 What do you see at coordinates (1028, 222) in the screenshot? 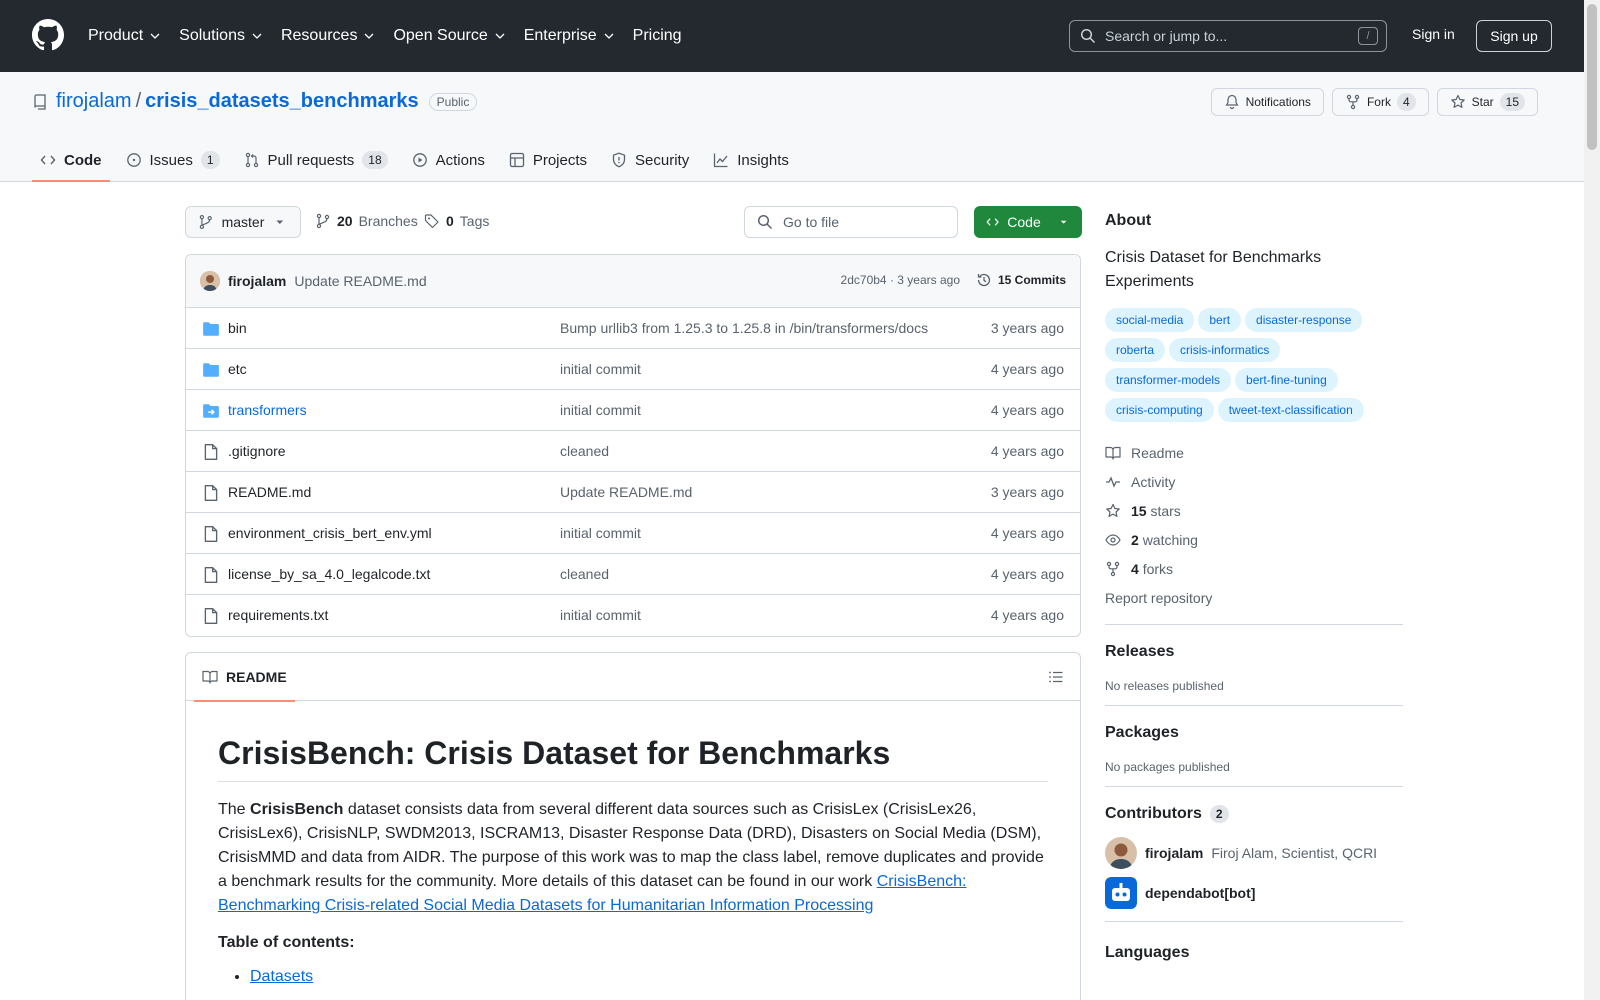
I see `code-dropdown-button: Code` at bounding box center [1028, 222].